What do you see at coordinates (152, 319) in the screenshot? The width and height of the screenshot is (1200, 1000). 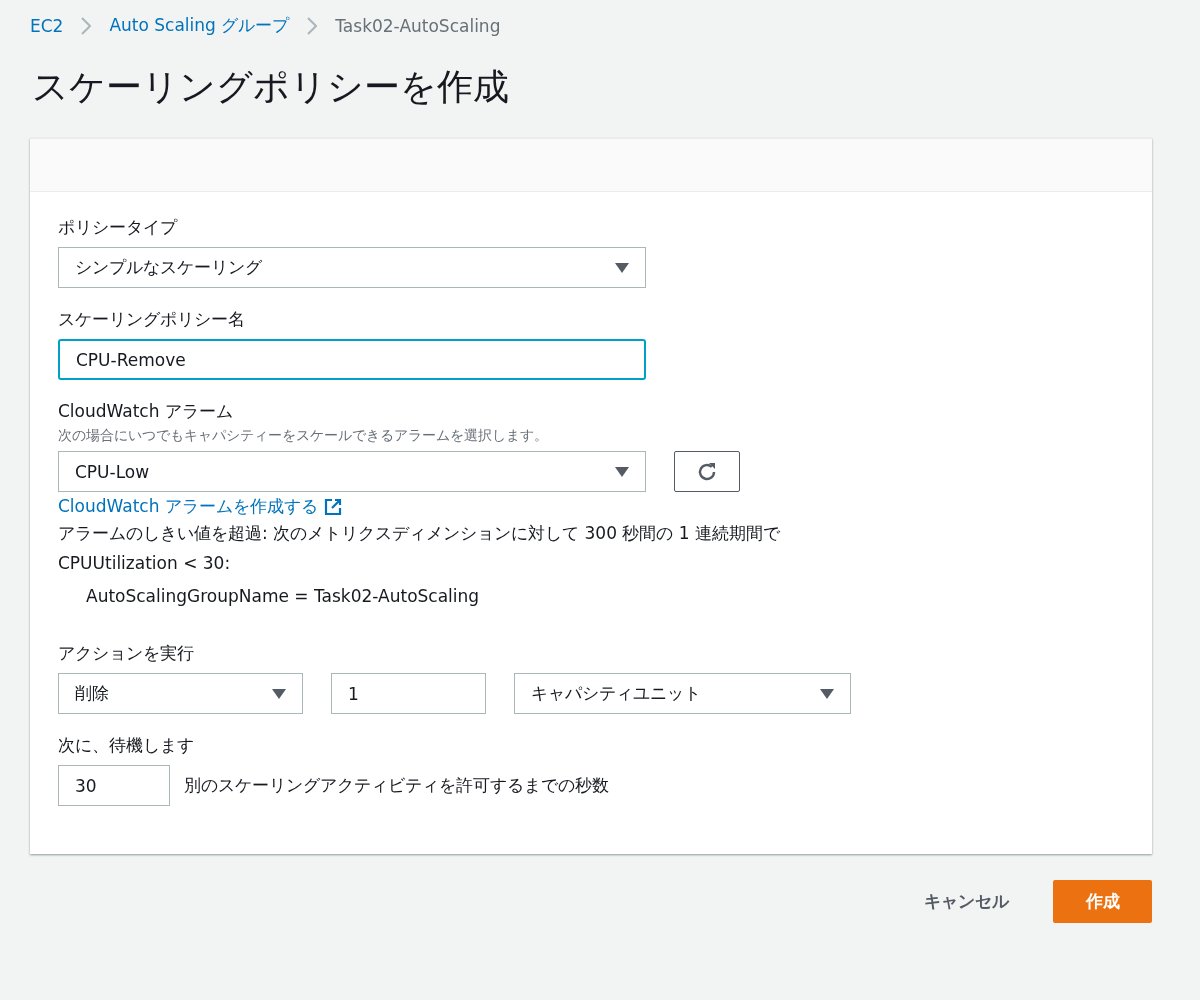 I see `field-label: スケーリングポリシー名` at bounding box center [152, 319].